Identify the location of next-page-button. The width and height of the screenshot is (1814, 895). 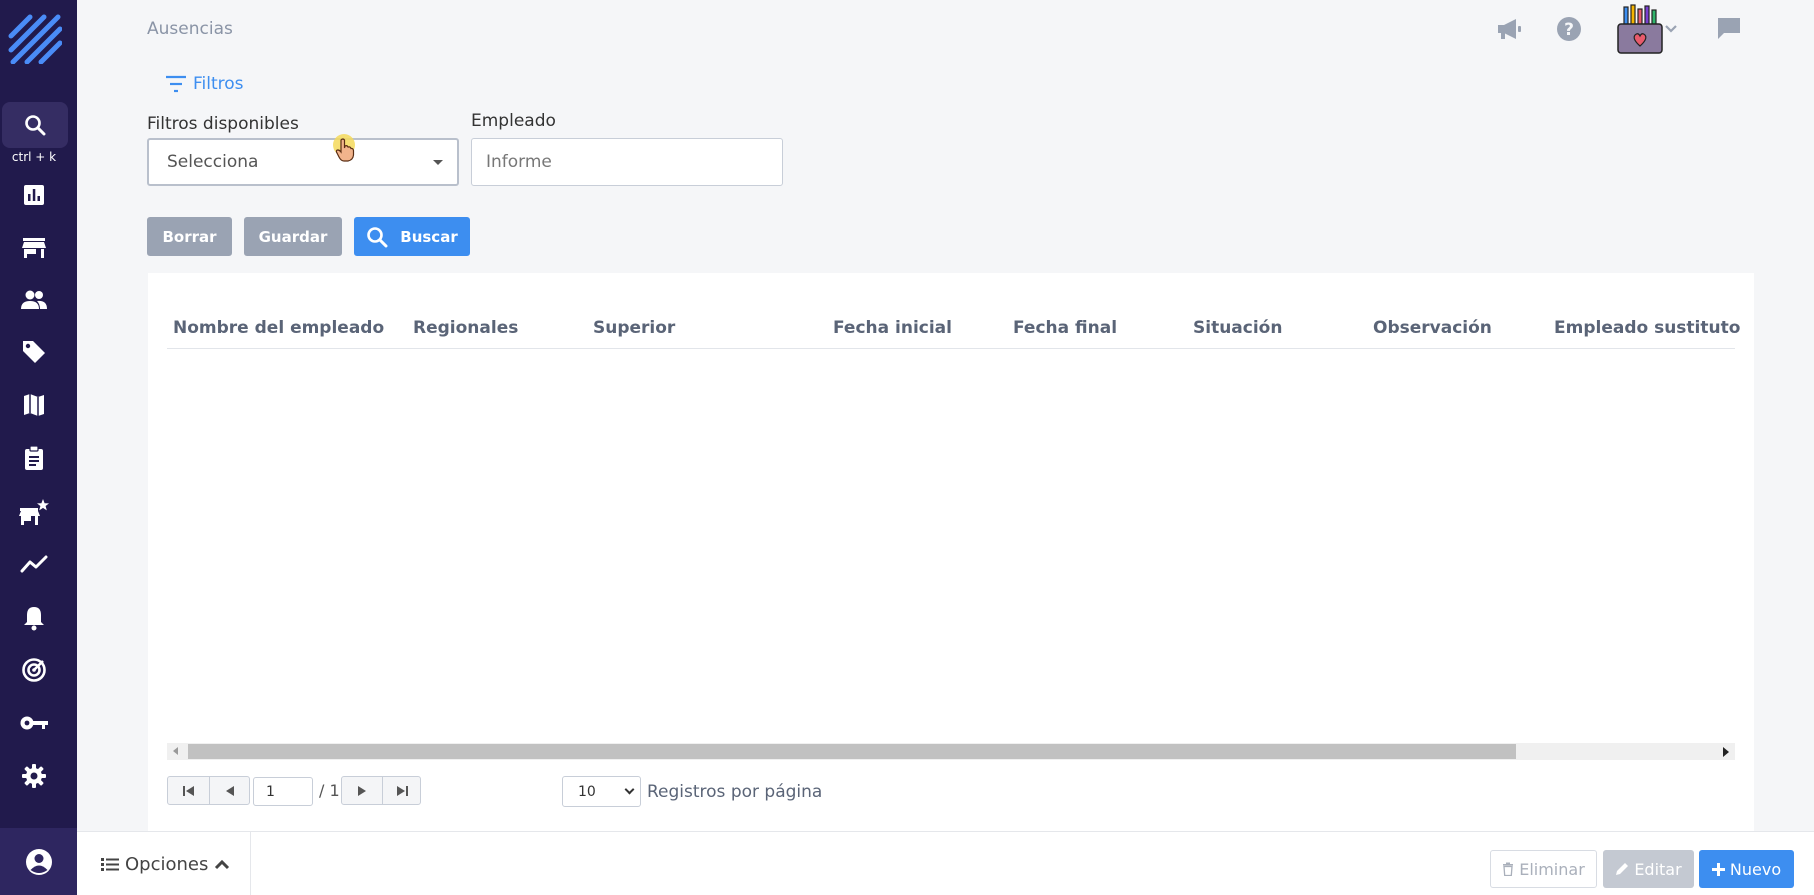
(362, 790).